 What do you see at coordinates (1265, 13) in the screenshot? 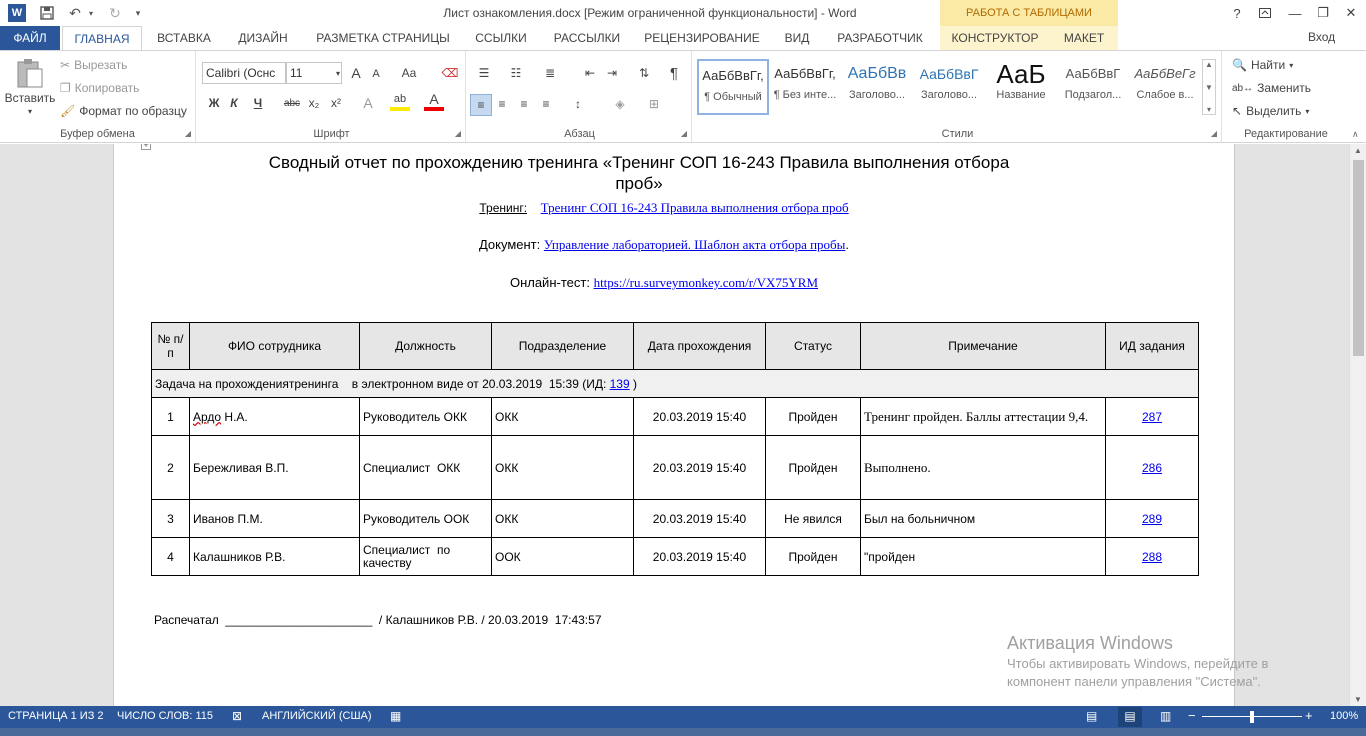
I see `ribbon-display-options-icon` at bounding box center [1265, 13].